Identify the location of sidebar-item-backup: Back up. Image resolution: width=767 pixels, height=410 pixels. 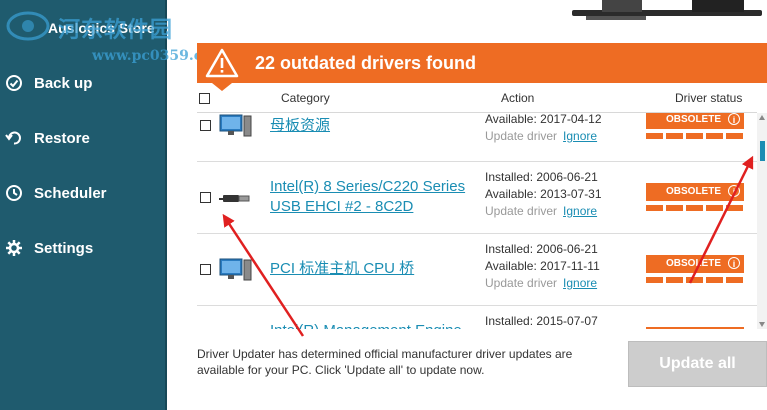
(82, 83).